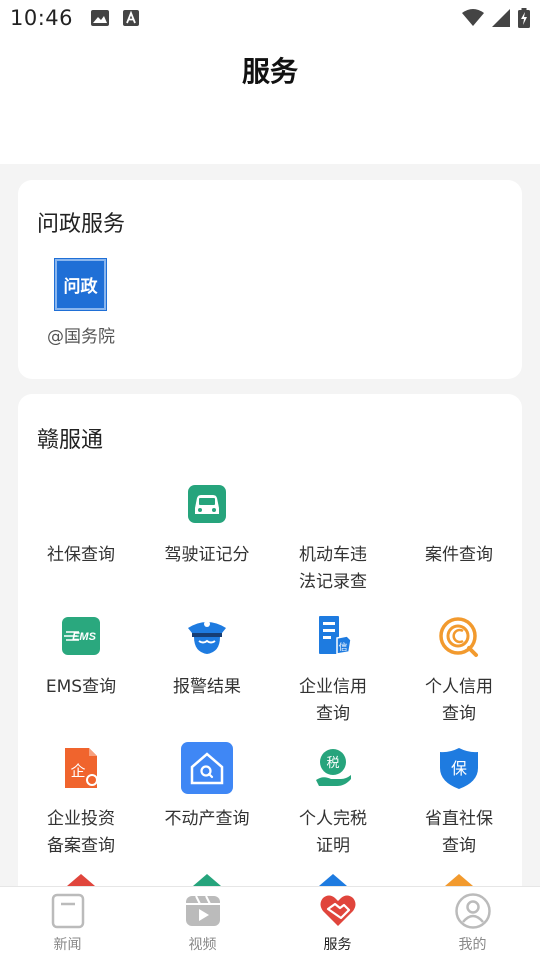 This screenshot has height=960, width=540. Describe the element at coordinates (459, 669) in the screenshot. I see `service-item-personal-credit: 个人信用 查询` at that location.